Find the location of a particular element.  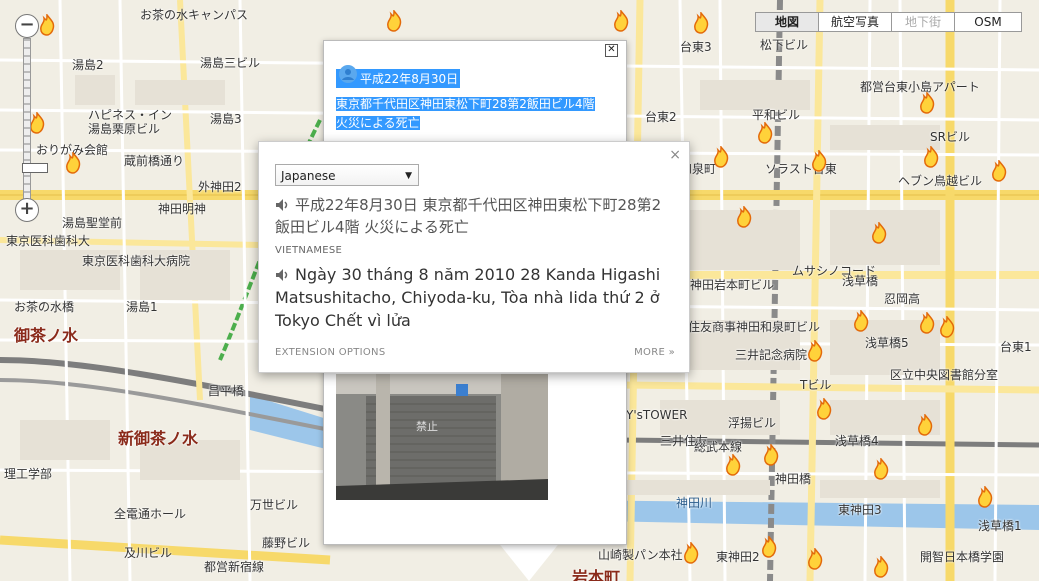

incident-date-text: 平成22年8月30日 is located at coordinates (409, 79).